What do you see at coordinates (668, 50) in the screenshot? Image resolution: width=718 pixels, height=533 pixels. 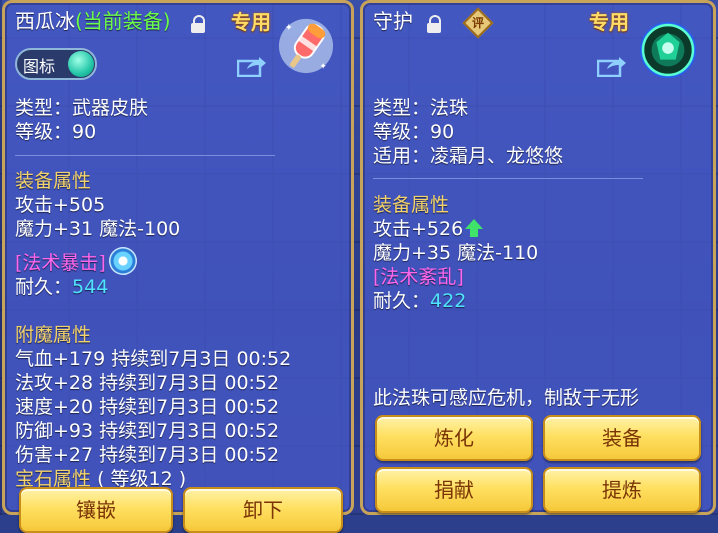 I see `orb-icon` at bounding box center [668, 50].